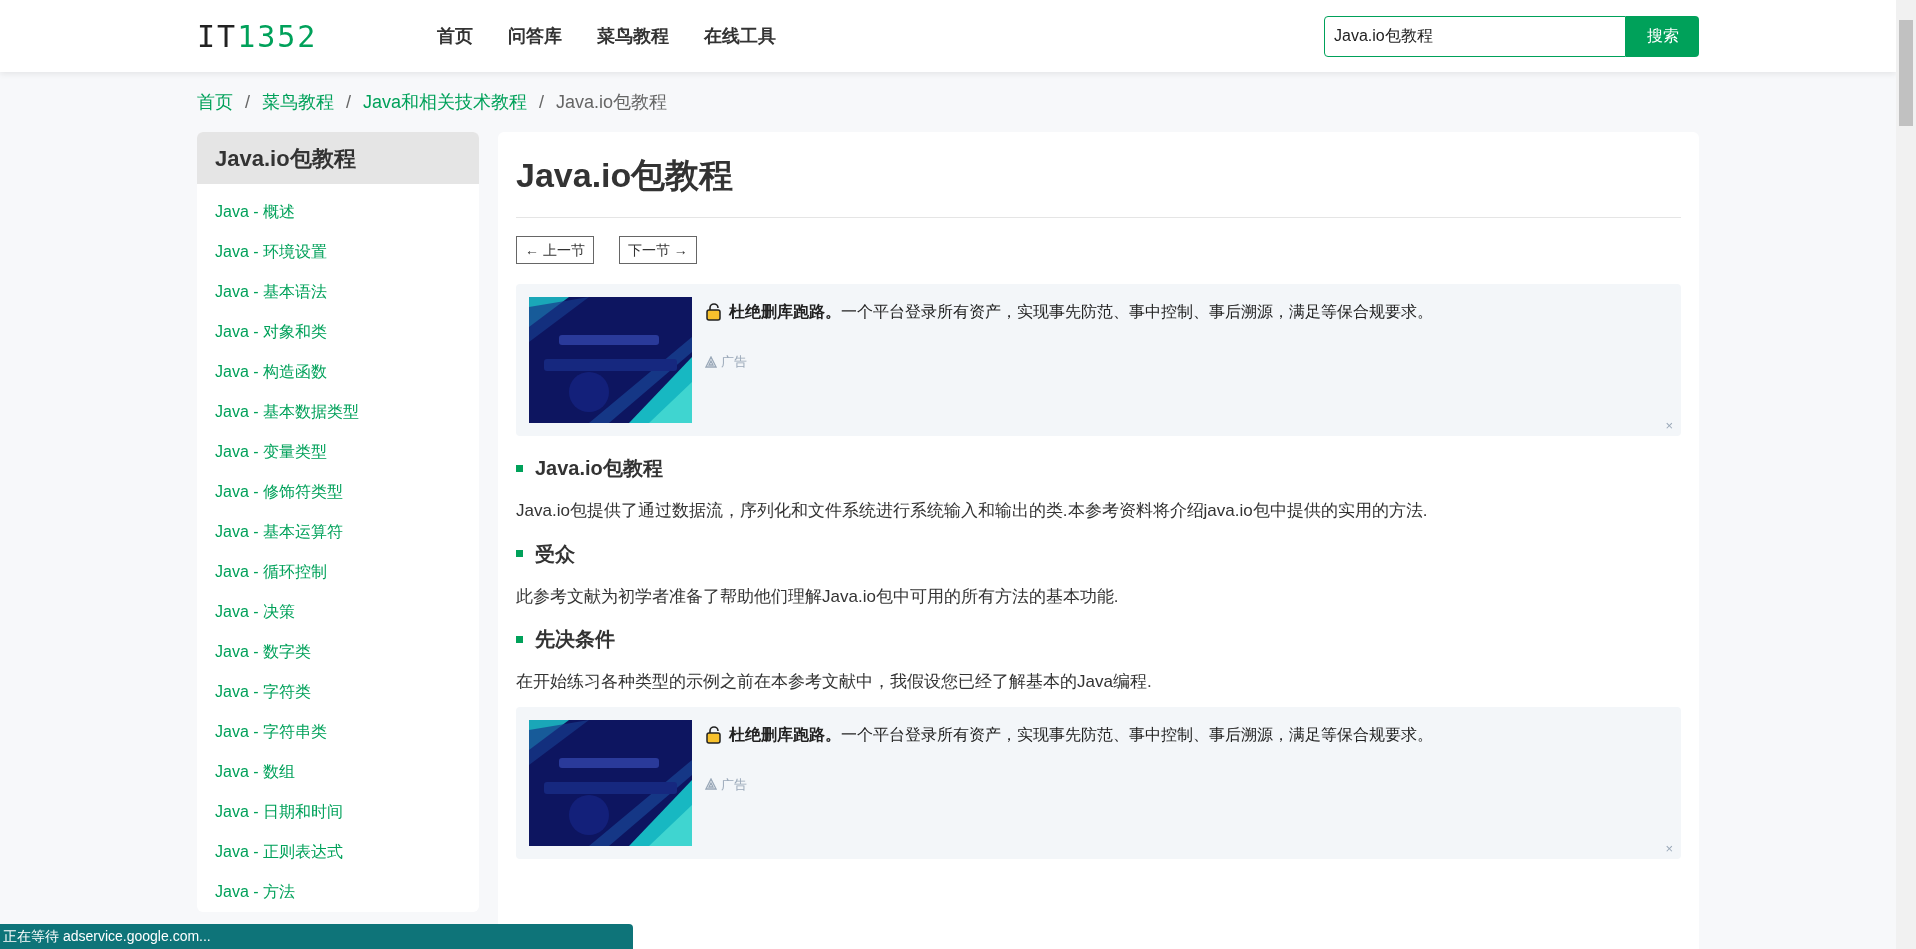 The height and width of the screenshot is (949, 1916). Describe the element at coordinates (740, 36) in the screenshot. I see `nav-link: 在线工具` at that location.